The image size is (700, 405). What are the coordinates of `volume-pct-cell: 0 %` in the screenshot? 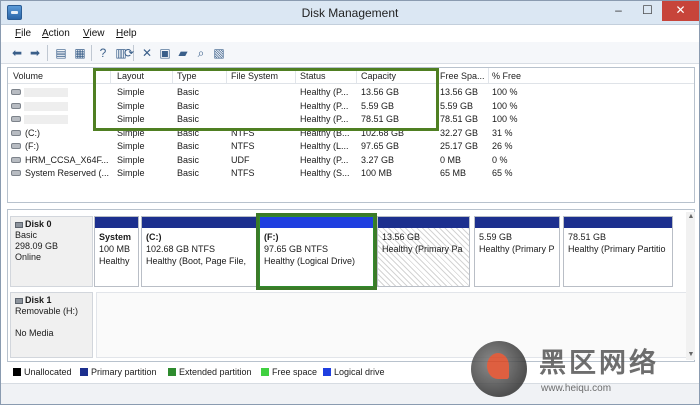 It's located at (500, 159).